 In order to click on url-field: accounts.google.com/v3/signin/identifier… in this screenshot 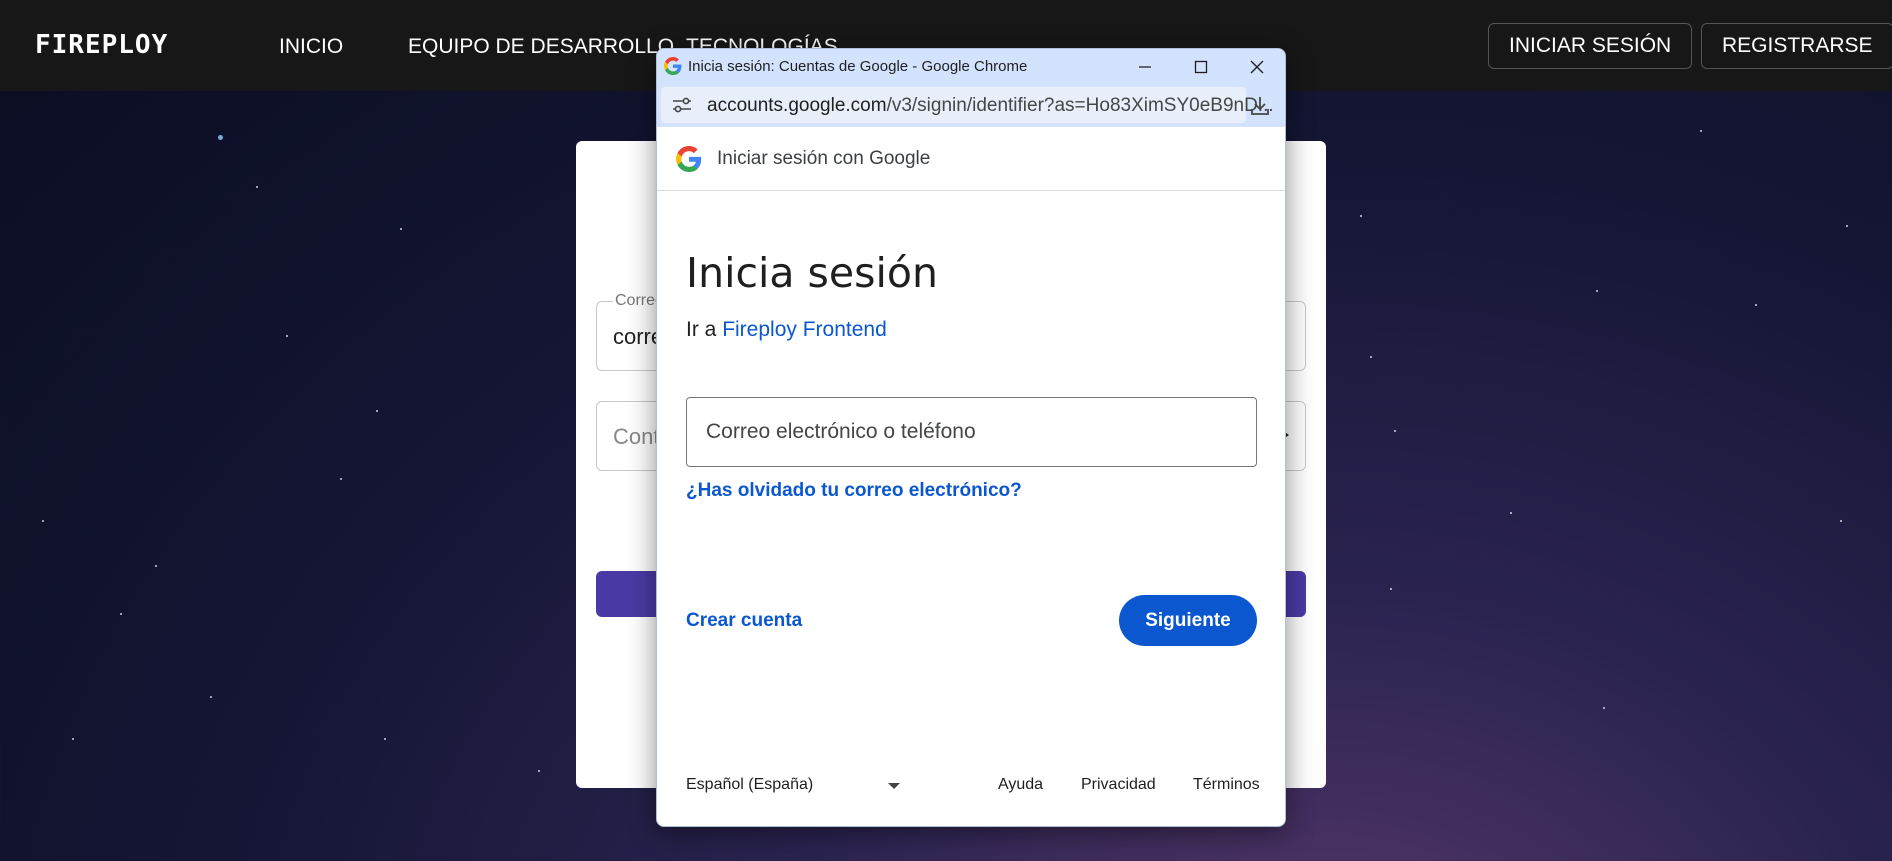, I will do `click(967, 105)`.